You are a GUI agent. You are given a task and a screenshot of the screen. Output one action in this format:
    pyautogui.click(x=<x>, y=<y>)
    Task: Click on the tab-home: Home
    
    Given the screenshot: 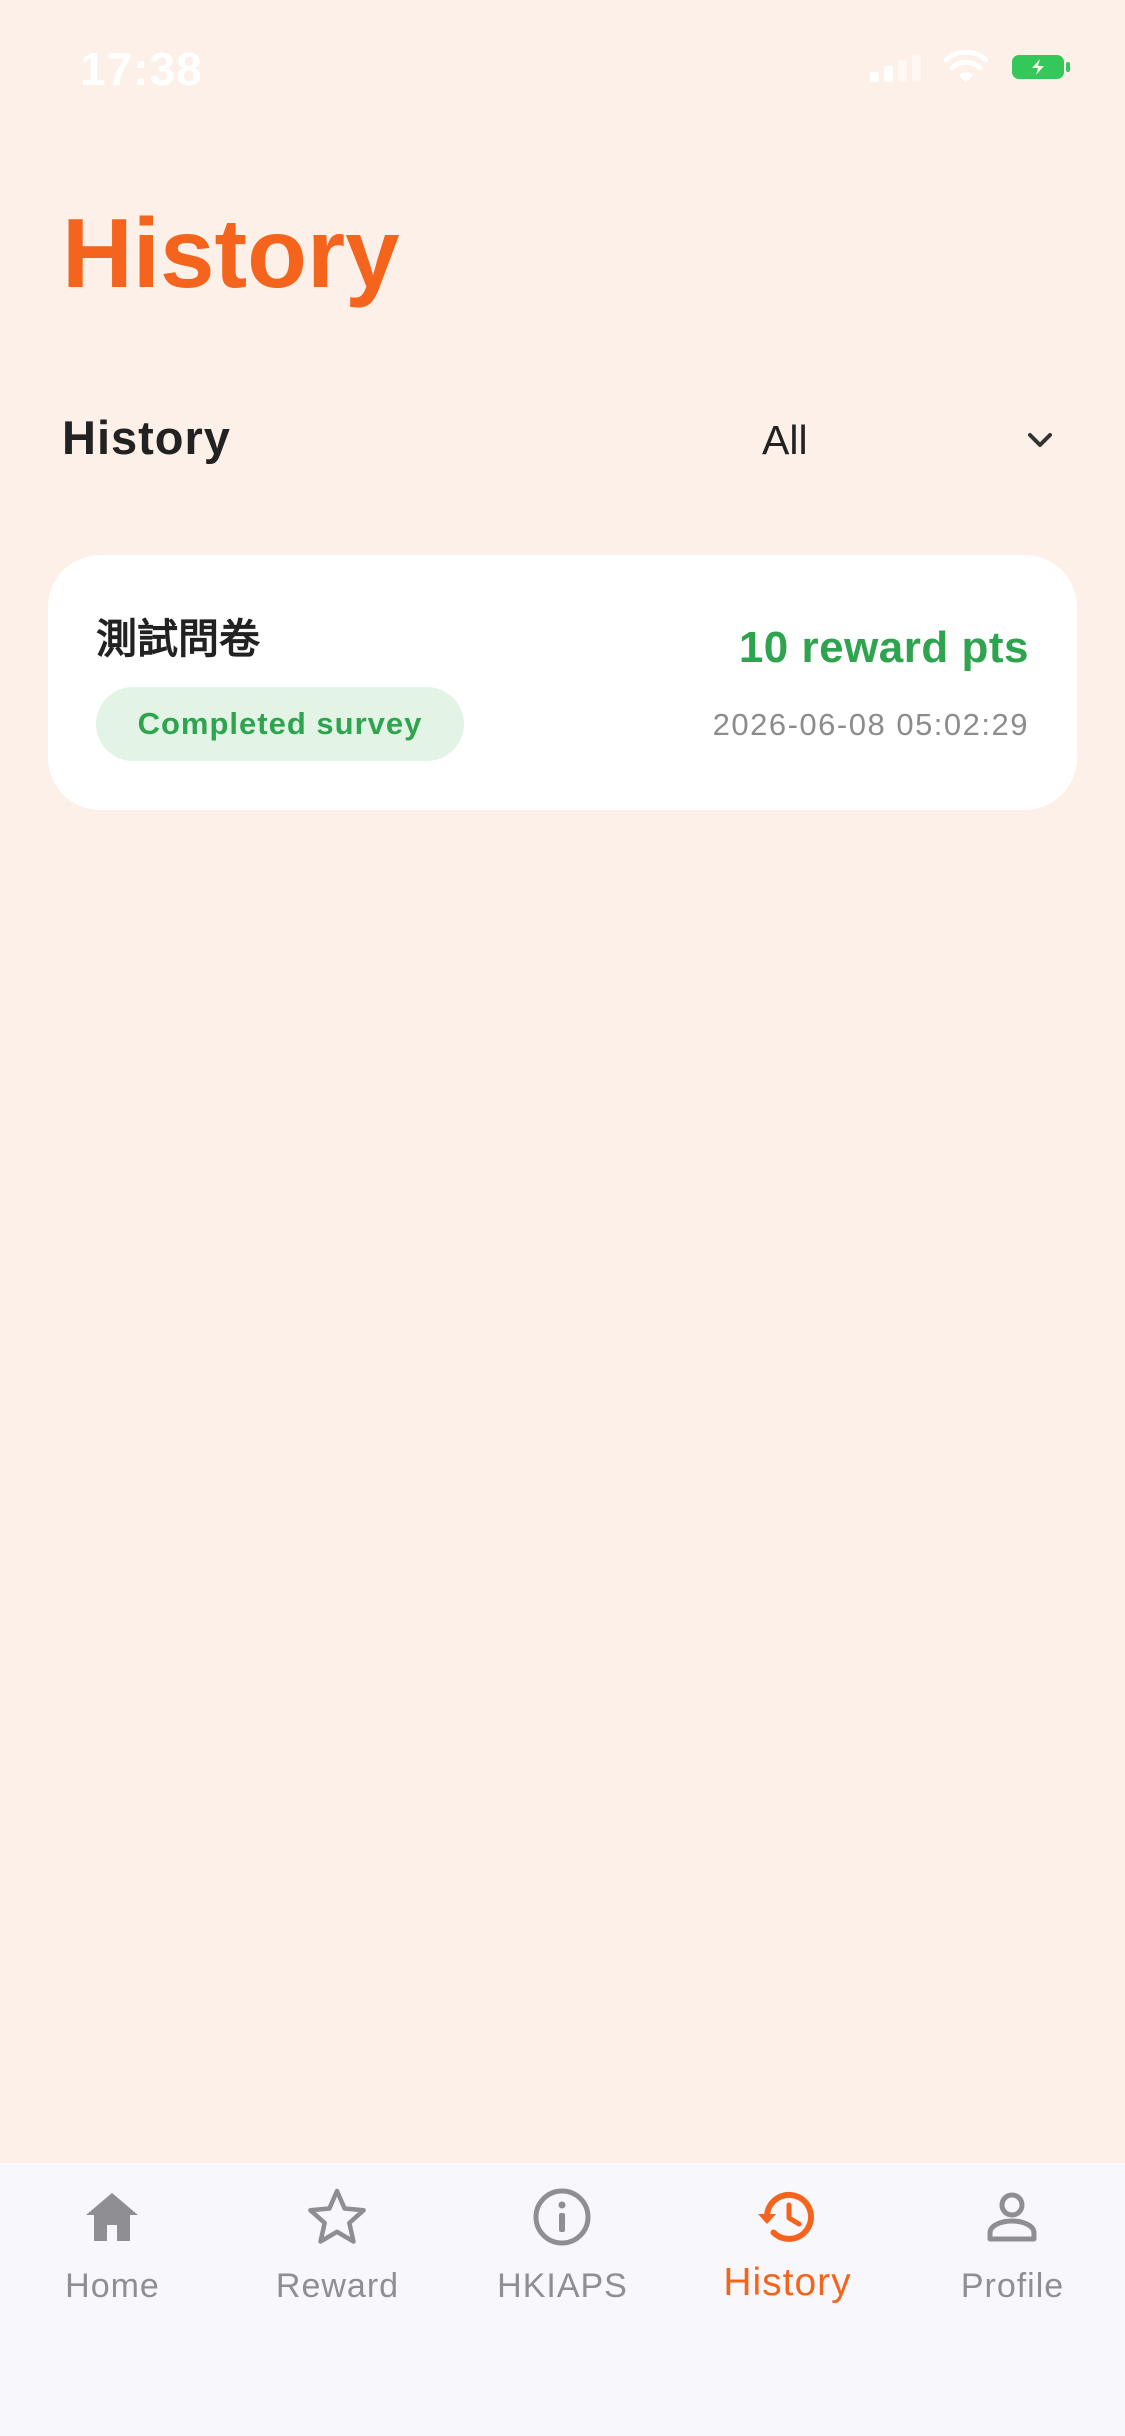 What is the action you would take?
    pyautogui.click(x=112, y=2238)
    